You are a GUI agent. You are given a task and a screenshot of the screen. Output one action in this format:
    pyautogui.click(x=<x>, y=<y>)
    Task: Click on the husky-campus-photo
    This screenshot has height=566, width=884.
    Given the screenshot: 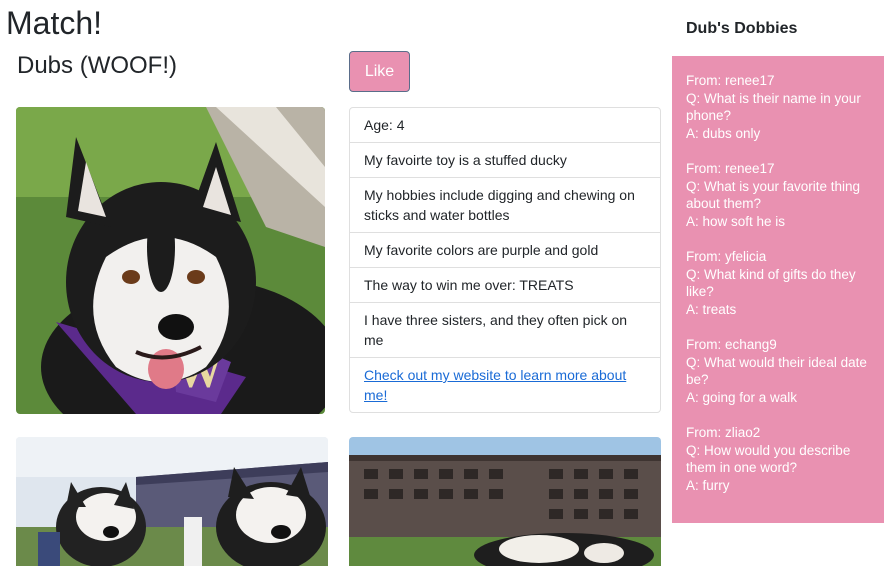 What is the action you would take?
    pyautogui.click(x=505, y=501)
    